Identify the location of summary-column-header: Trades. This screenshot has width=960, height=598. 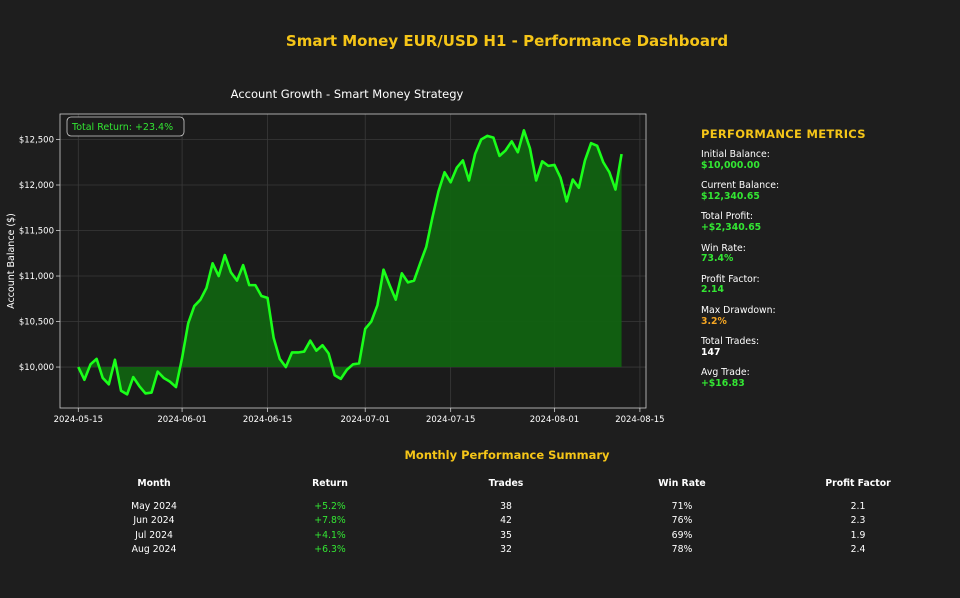
(506, 483).